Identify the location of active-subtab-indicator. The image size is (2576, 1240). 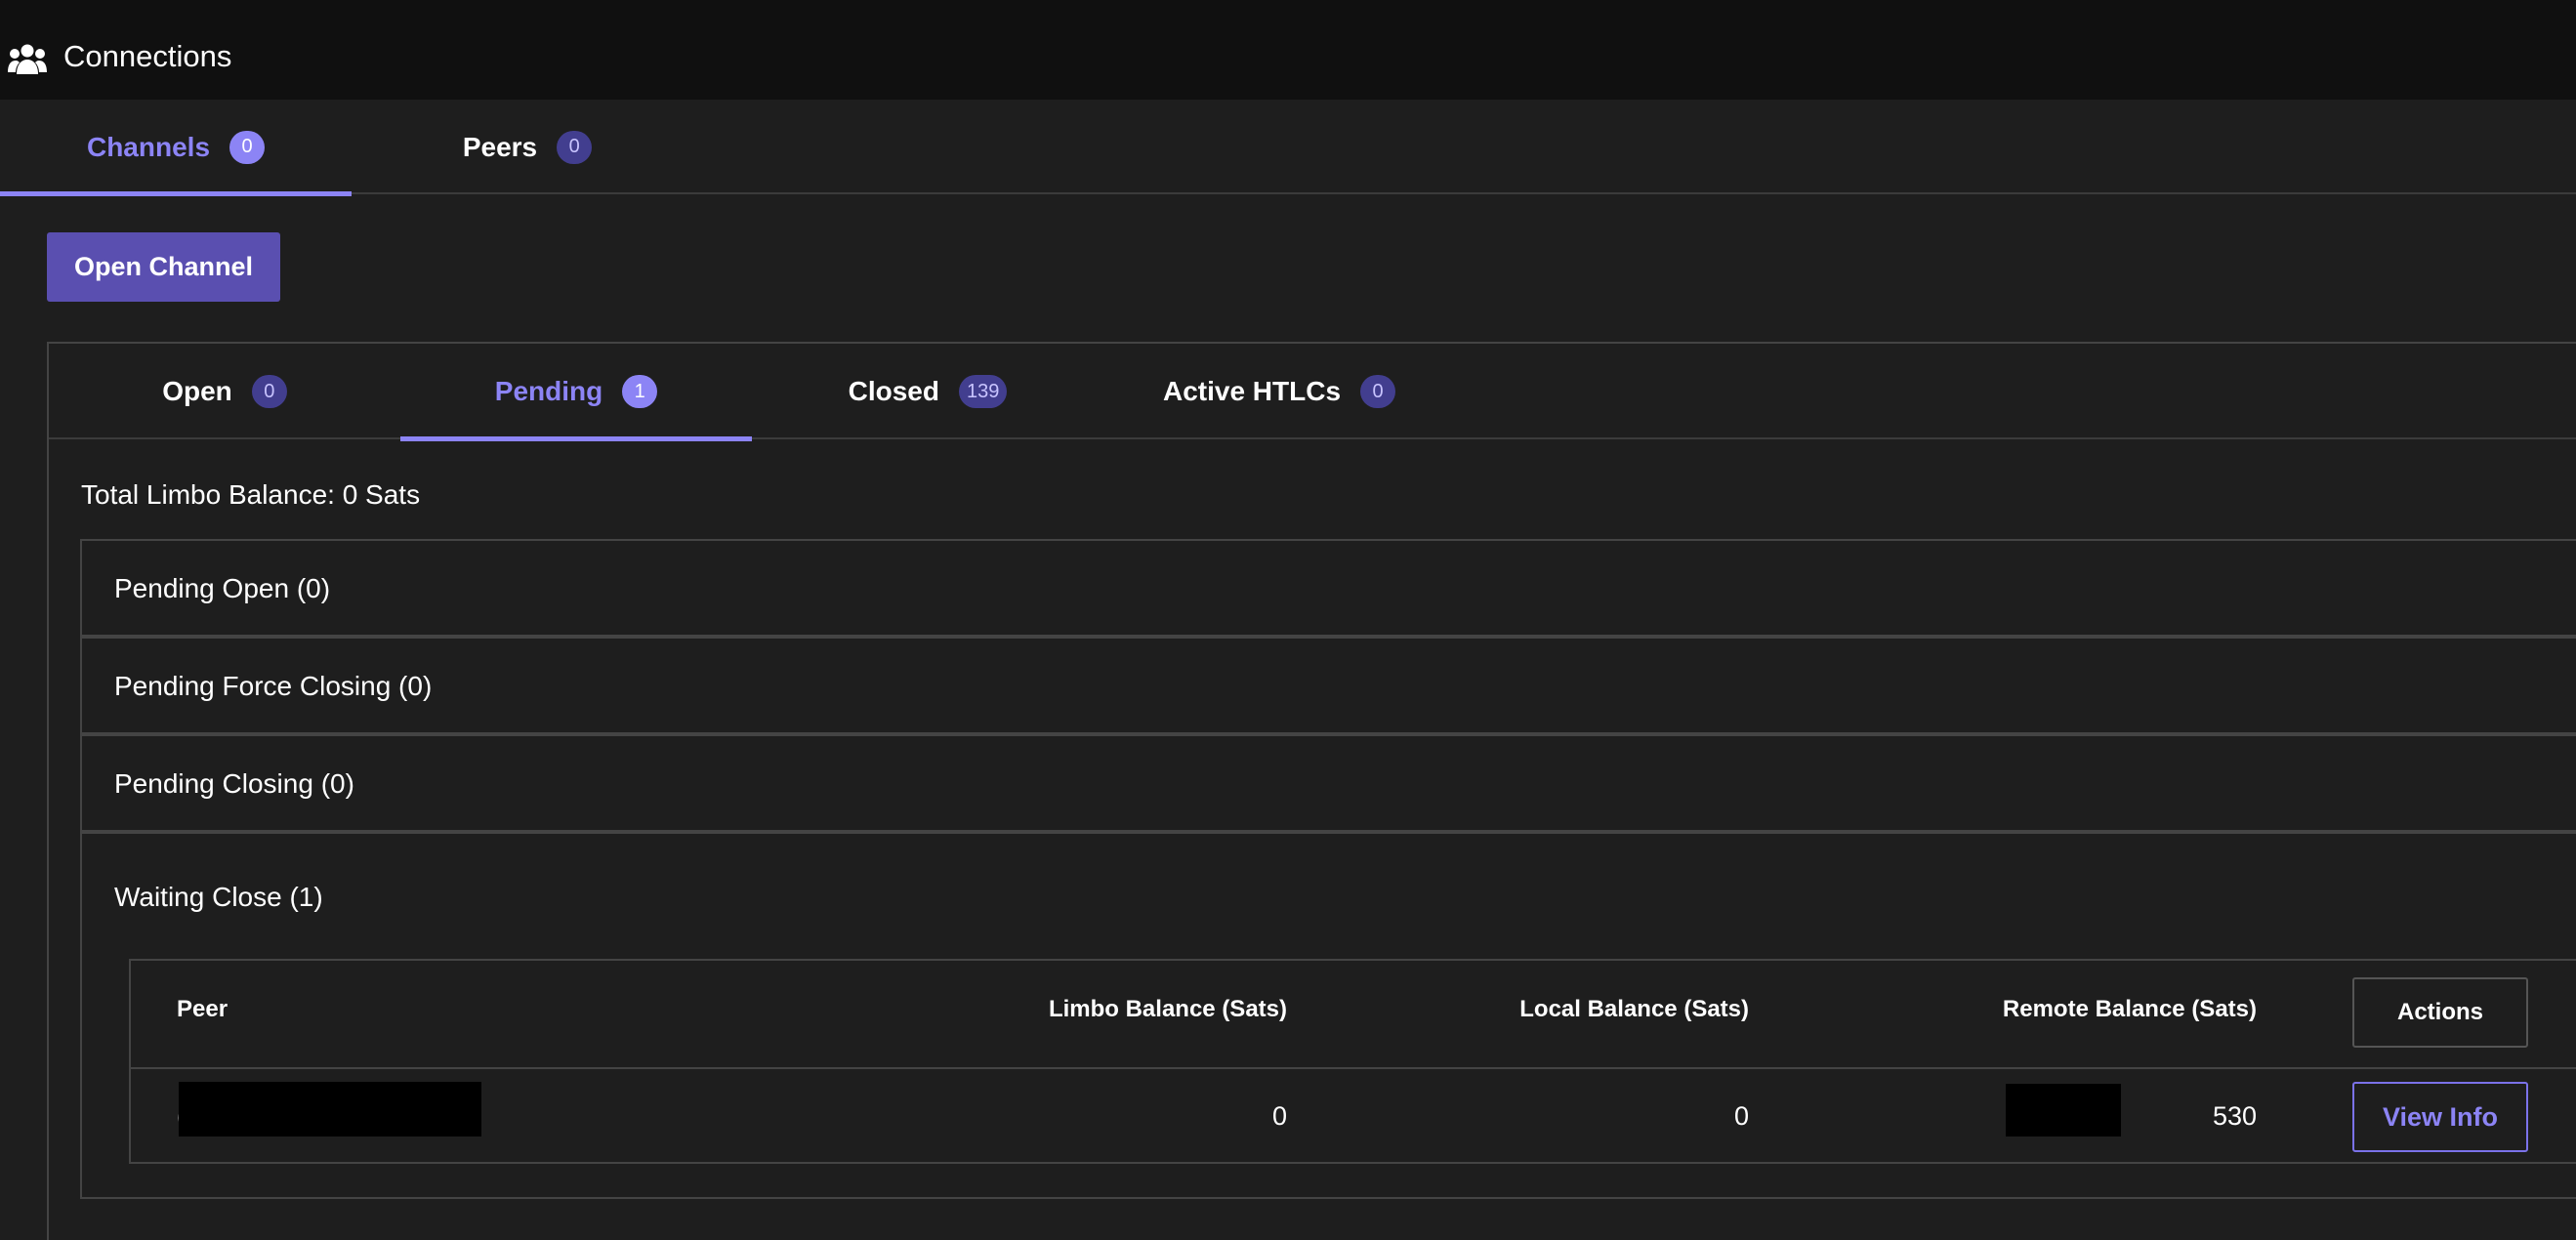
(576, 439).